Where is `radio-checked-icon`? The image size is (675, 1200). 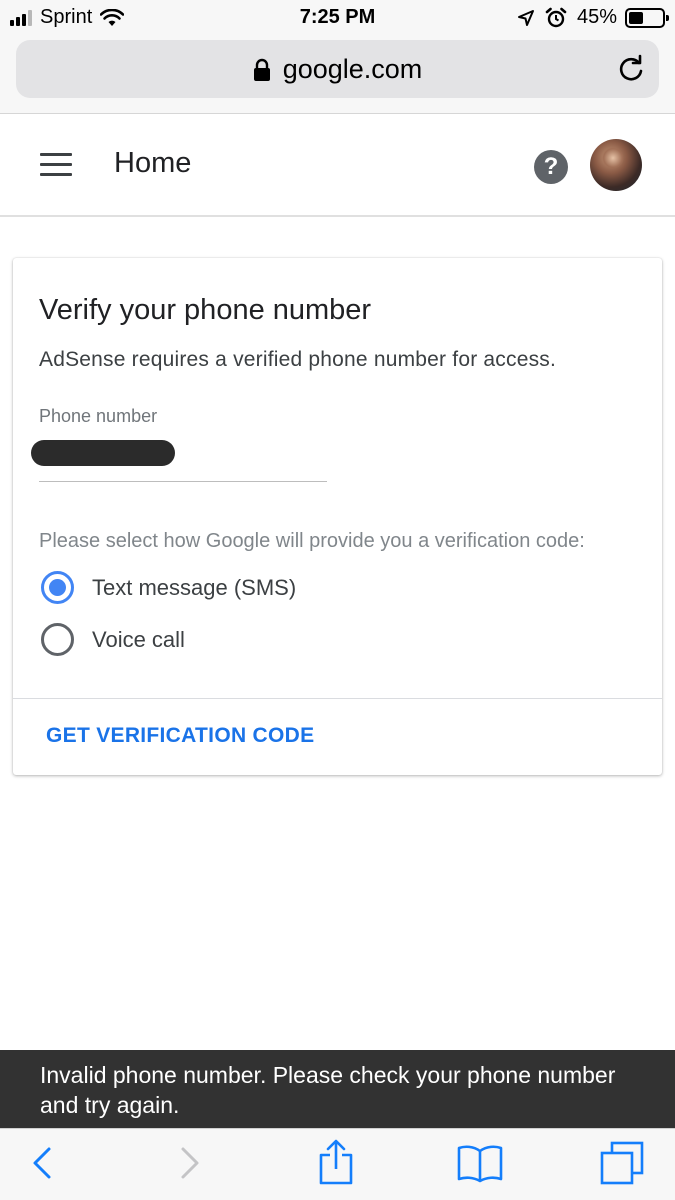 radio-checked-icon is located at coordinates (57, 587).